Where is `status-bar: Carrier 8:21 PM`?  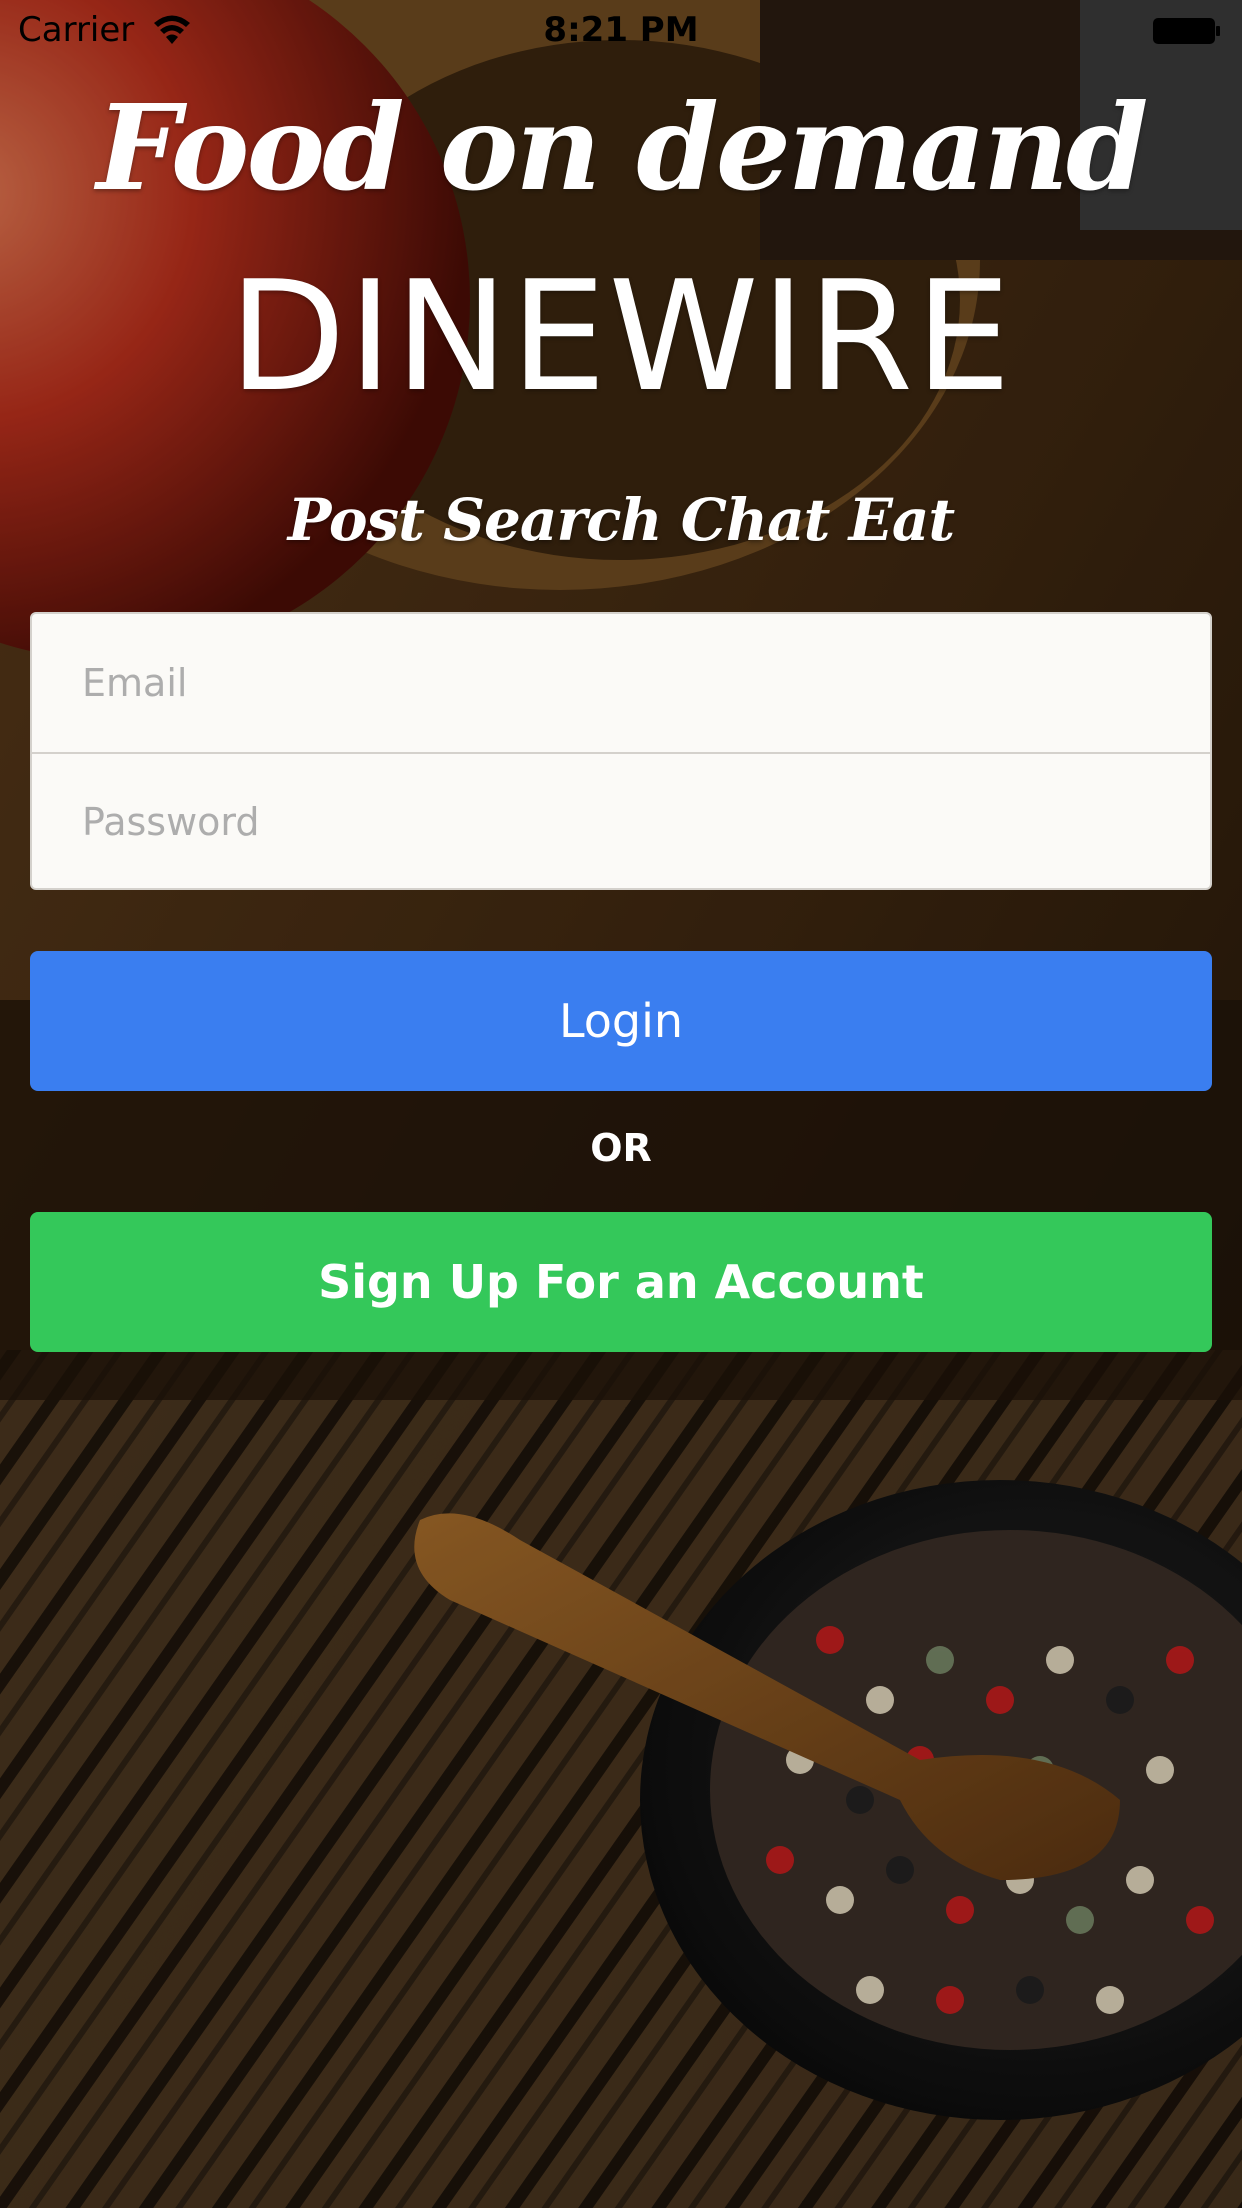 status-bar: Carrier 8:21 PM is located at coordinates (621, 30).